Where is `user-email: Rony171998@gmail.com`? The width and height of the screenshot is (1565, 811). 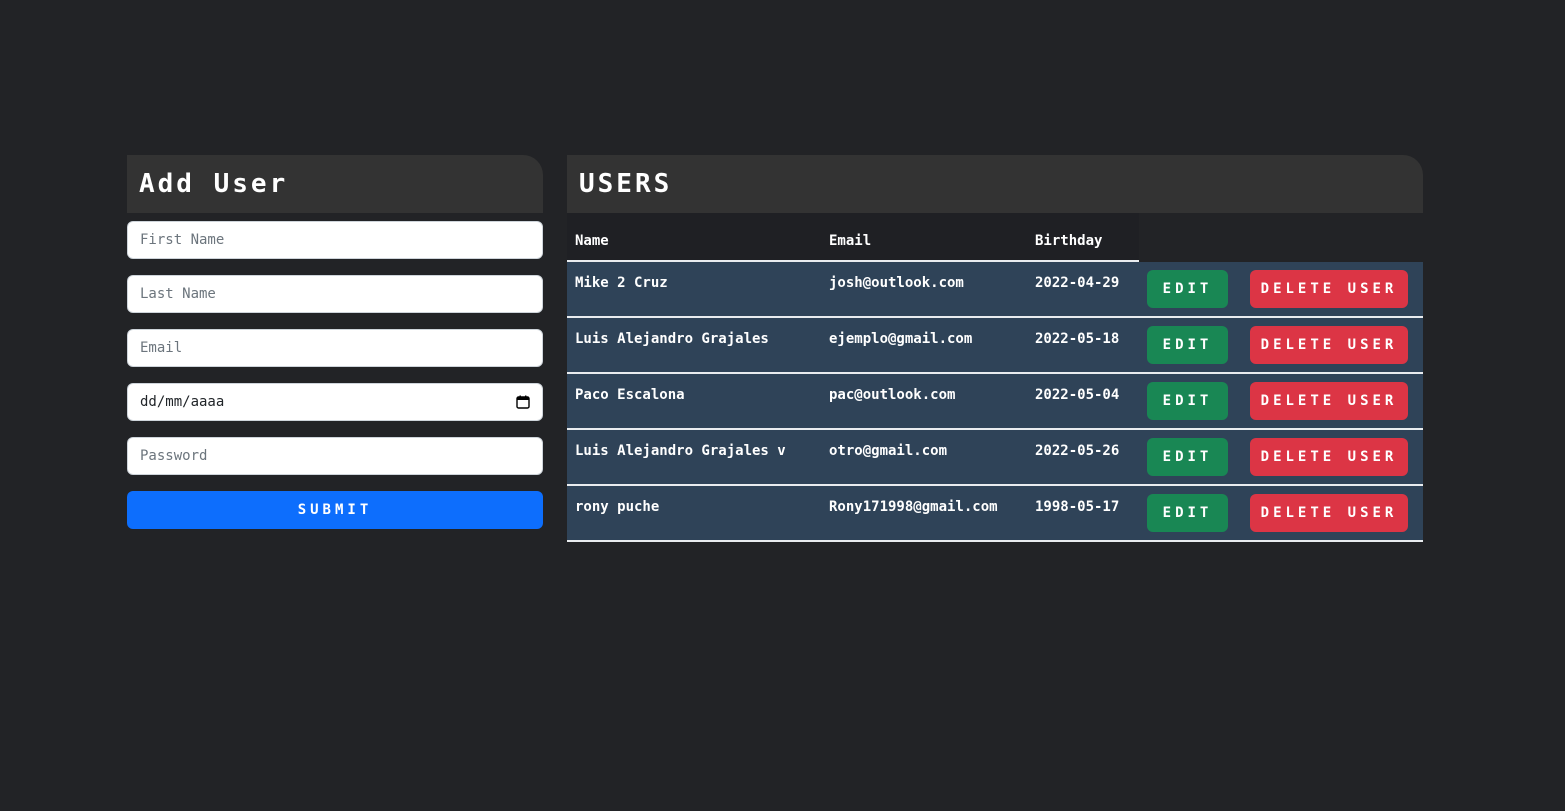
user-email: Rony171998@gmail.com is located at coordinates (913, 507).